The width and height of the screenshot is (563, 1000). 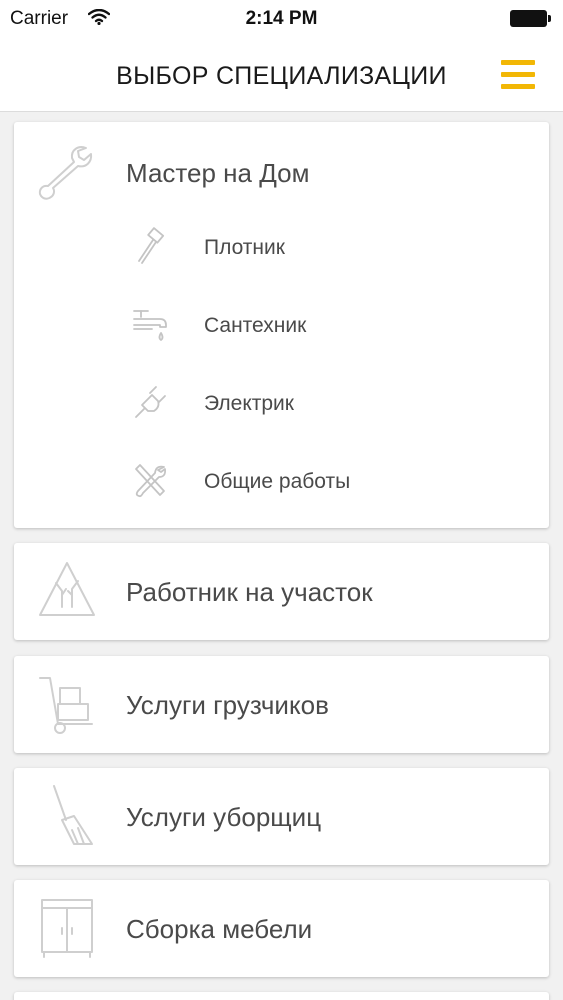 What do you see at coordinates (219, 929) in the screenshot?
I see `category-label: Сборка мебели` at bounding box center [219, 929].